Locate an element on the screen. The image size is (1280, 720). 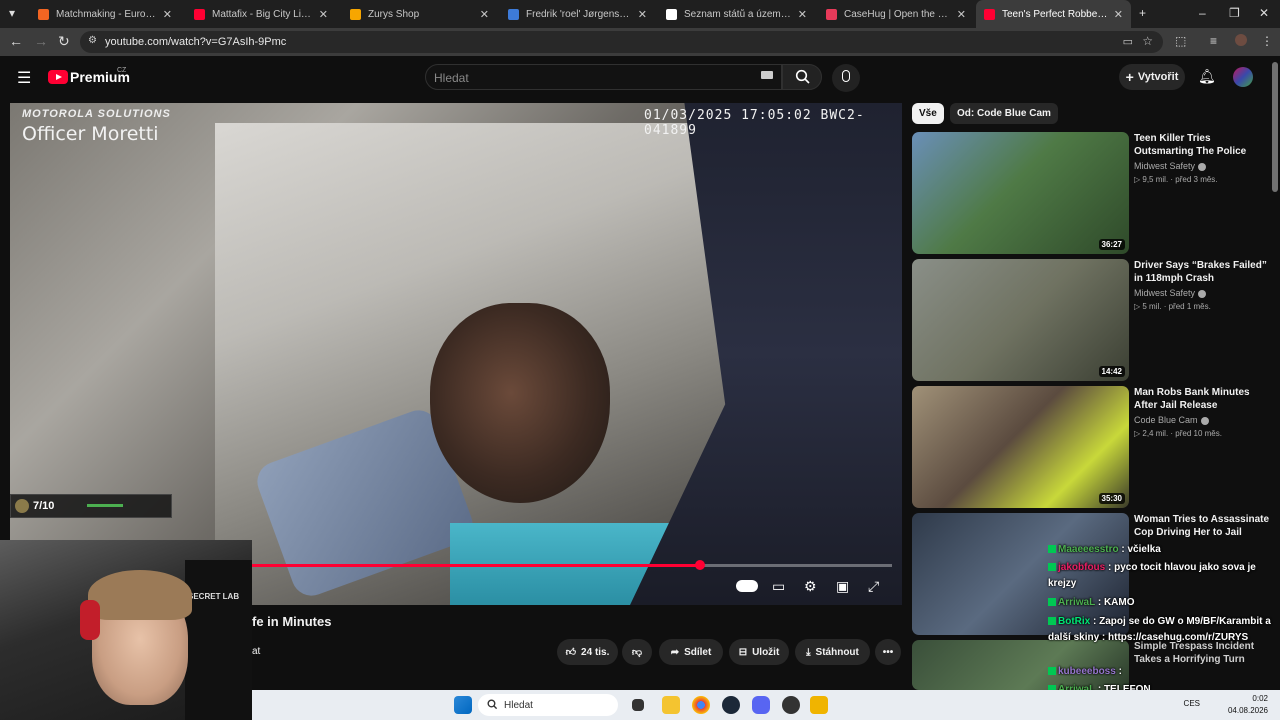
app-icon is located at coordinates (819, 705).